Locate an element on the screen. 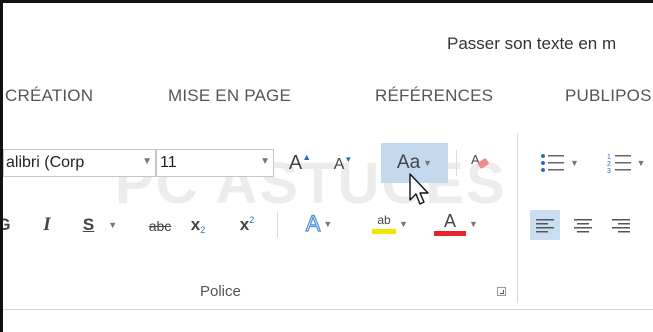 This screenshot has width=653, height=332. font-color-button: A ▼ is located at coordinates (456, 224).